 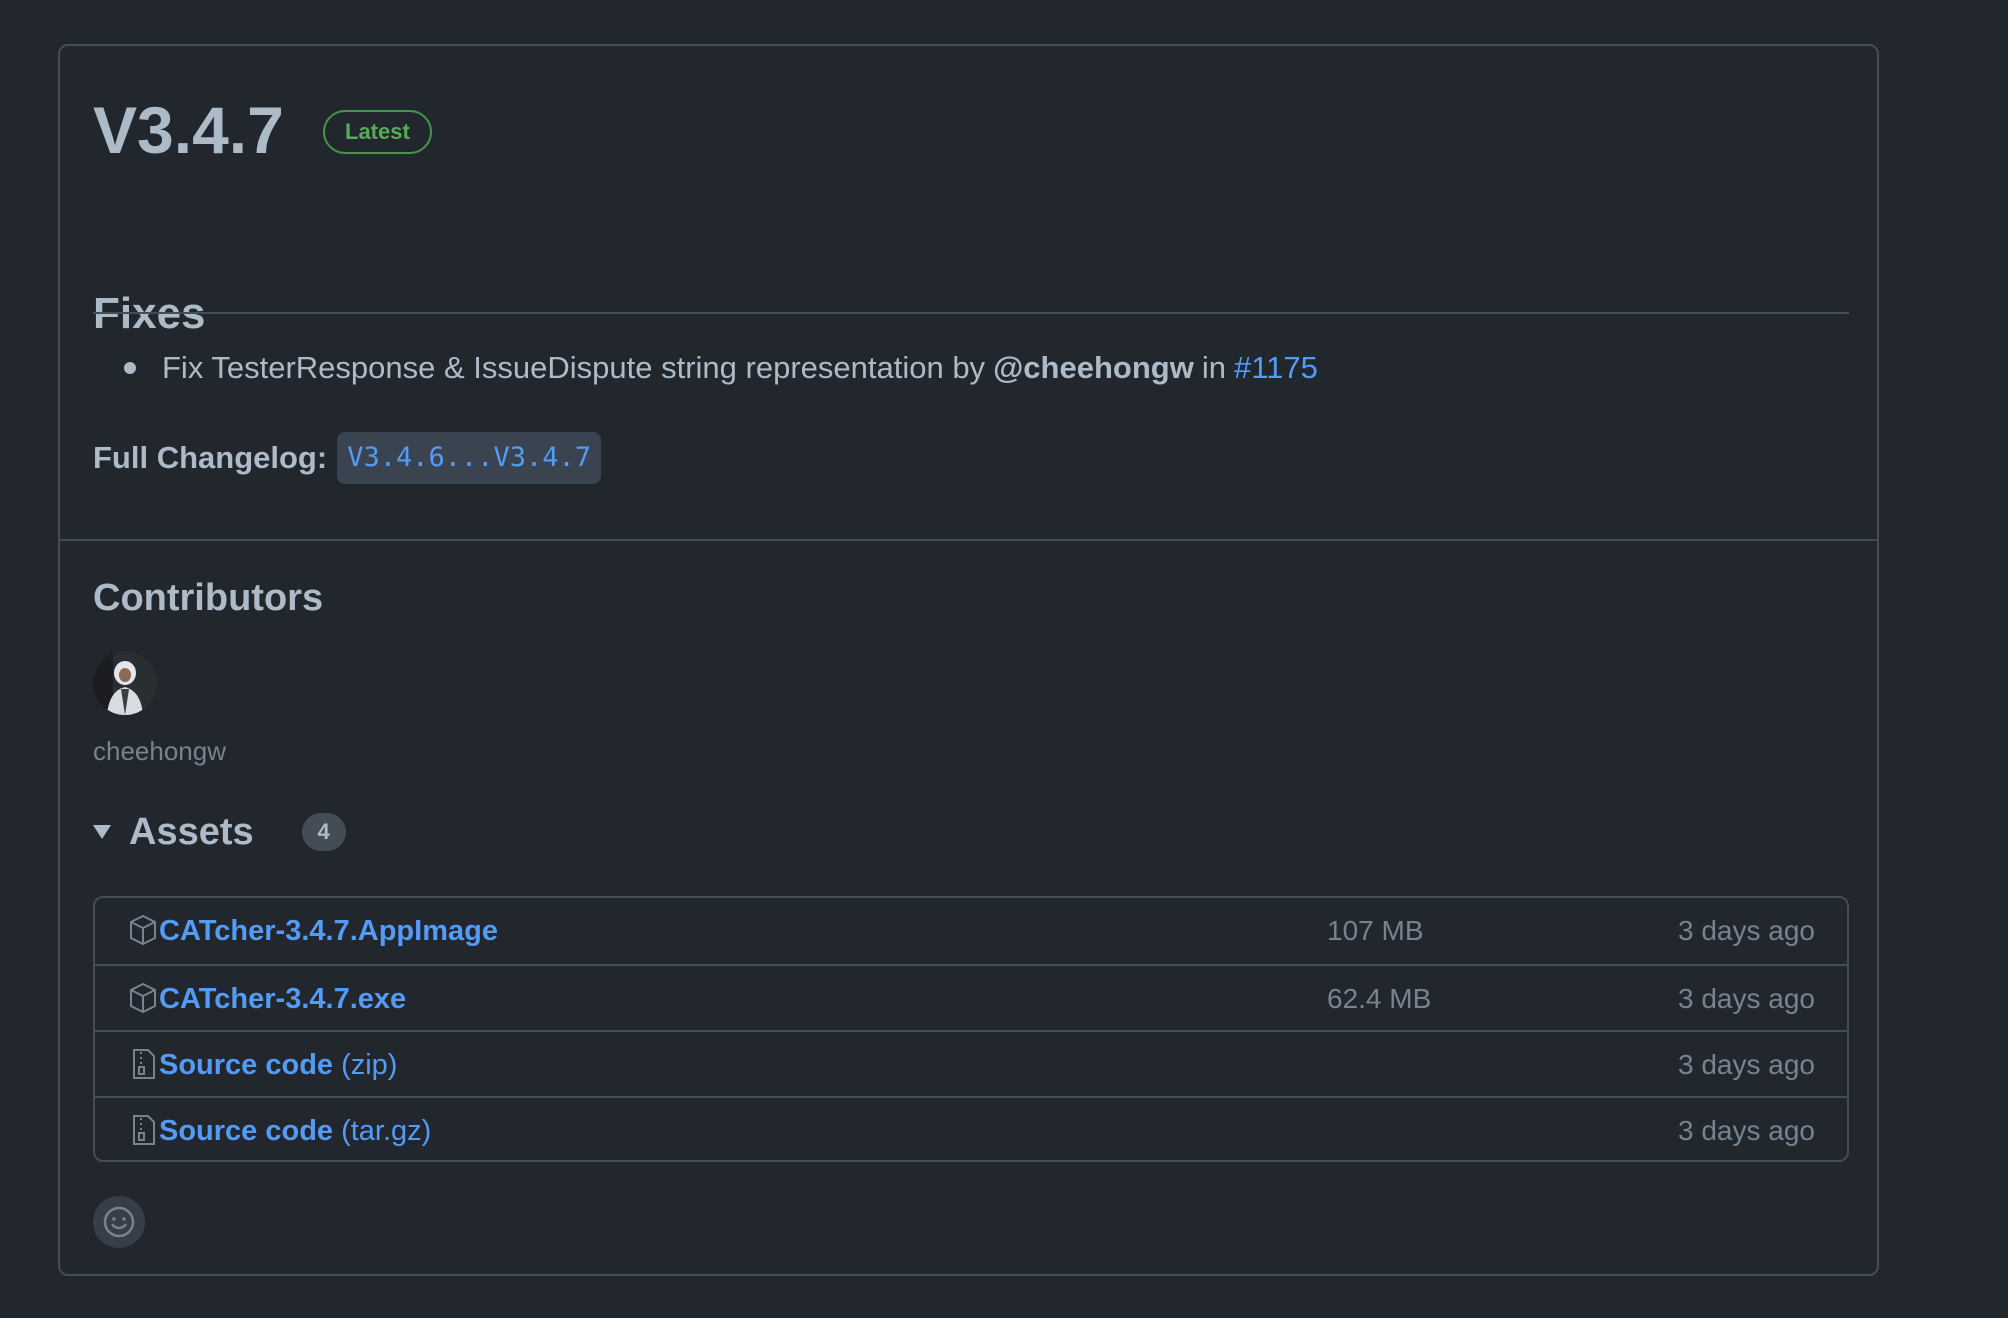 What do you see at coordinates (208, 598) in the screenshot?
I see `contributors-heading: Contributors` at bounding box center [208, 598].